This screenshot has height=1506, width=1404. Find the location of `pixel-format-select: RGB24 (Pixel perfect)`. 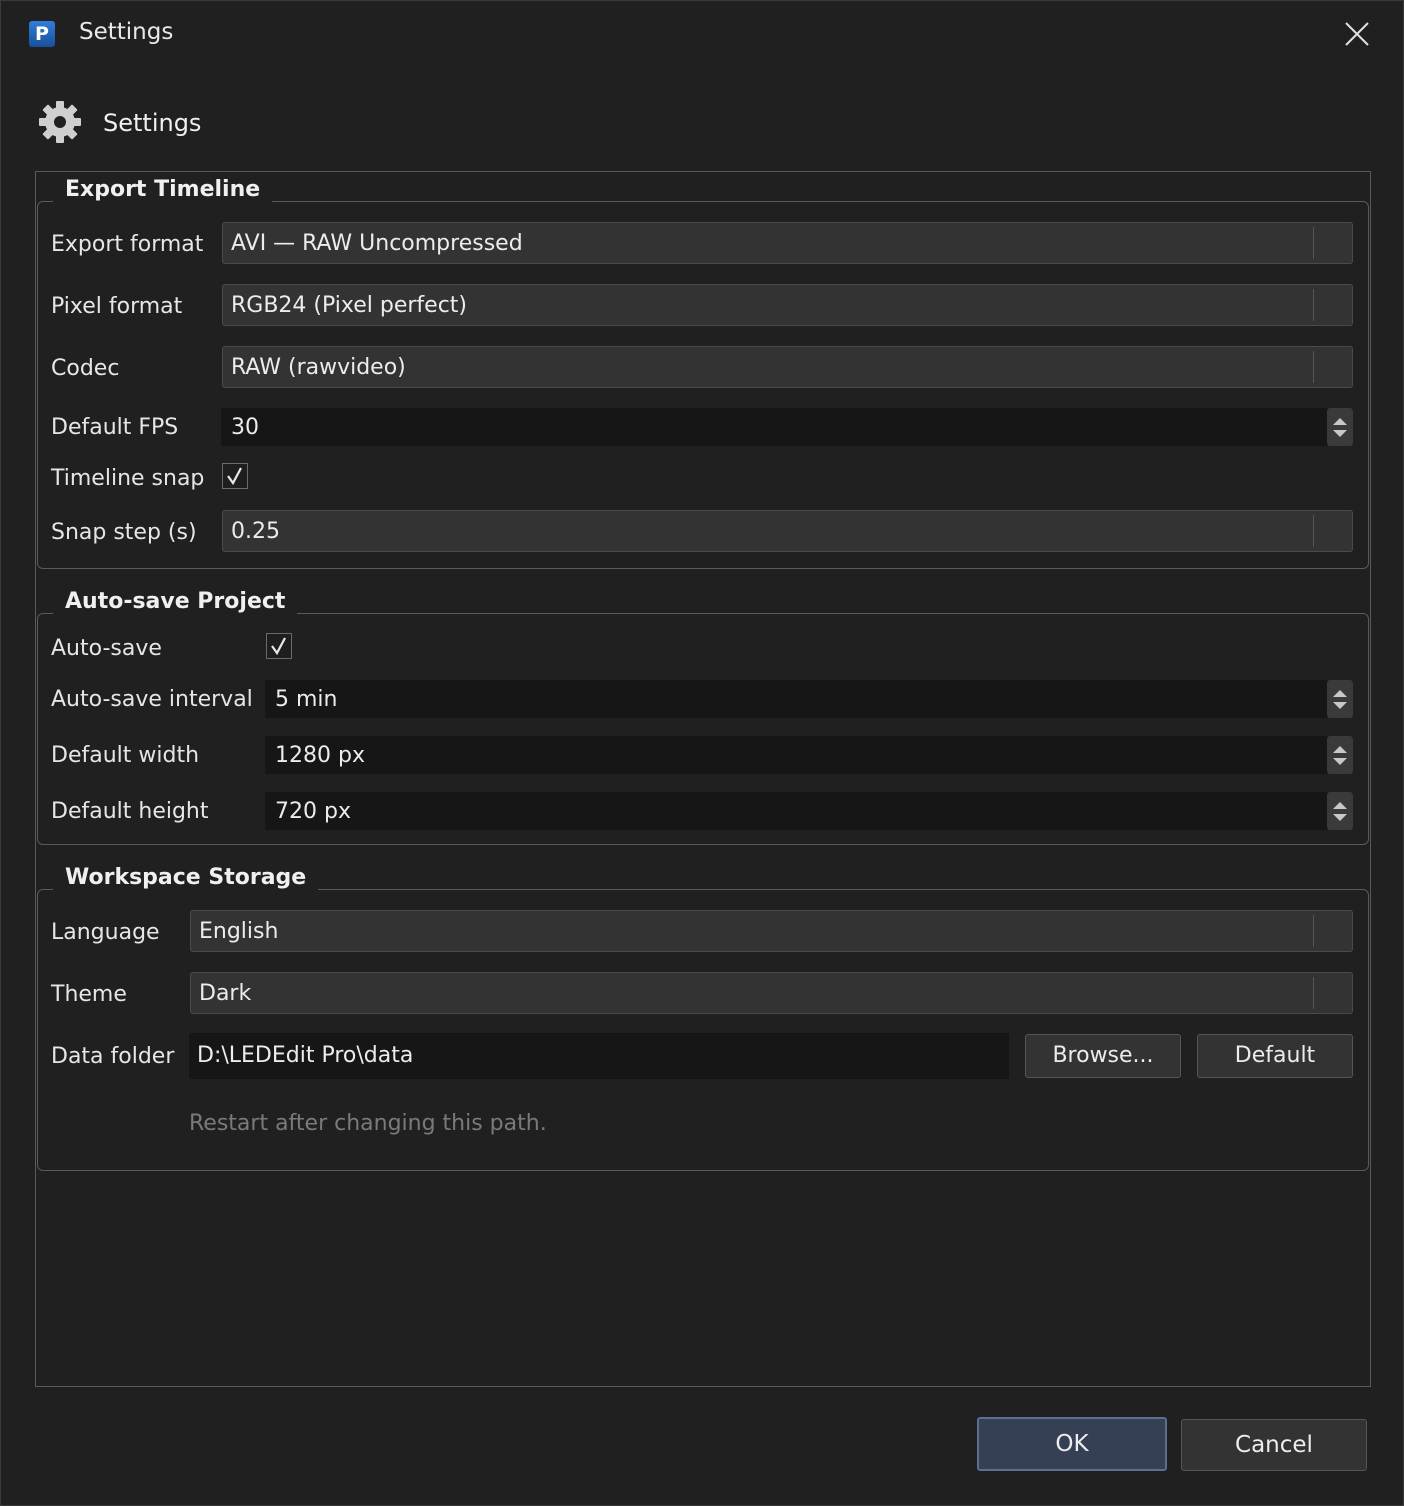

pixel-format-select: RGB24 (Pixel perfect) is located at coordinates (787, 305).